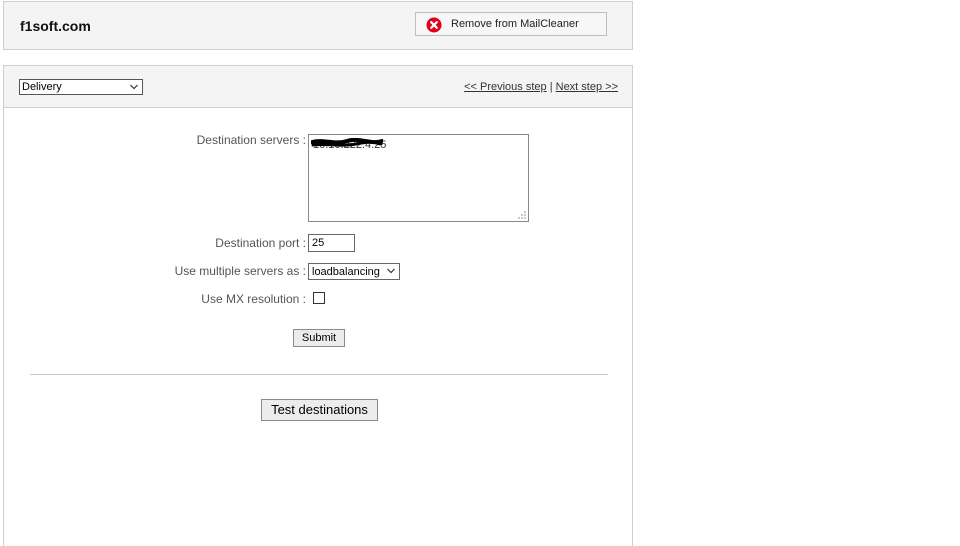  What do you see at coordinates (347, 142) in the screenshot?
I see `redaction-scribble` at bounding box center [347, 142].